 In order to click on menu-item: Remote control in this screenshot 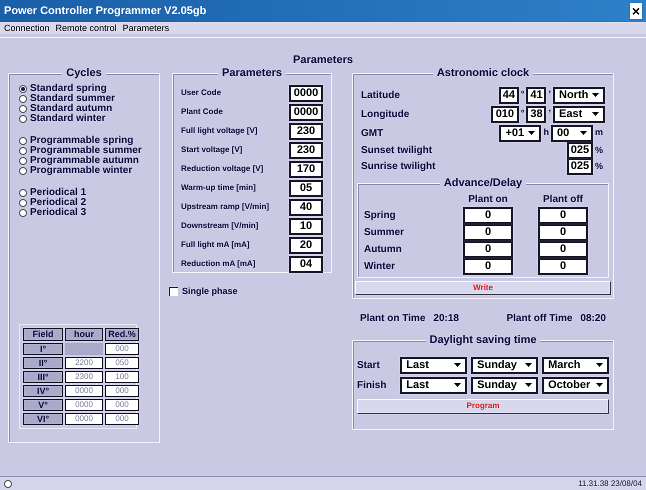, I will do `click(86, 28)`.